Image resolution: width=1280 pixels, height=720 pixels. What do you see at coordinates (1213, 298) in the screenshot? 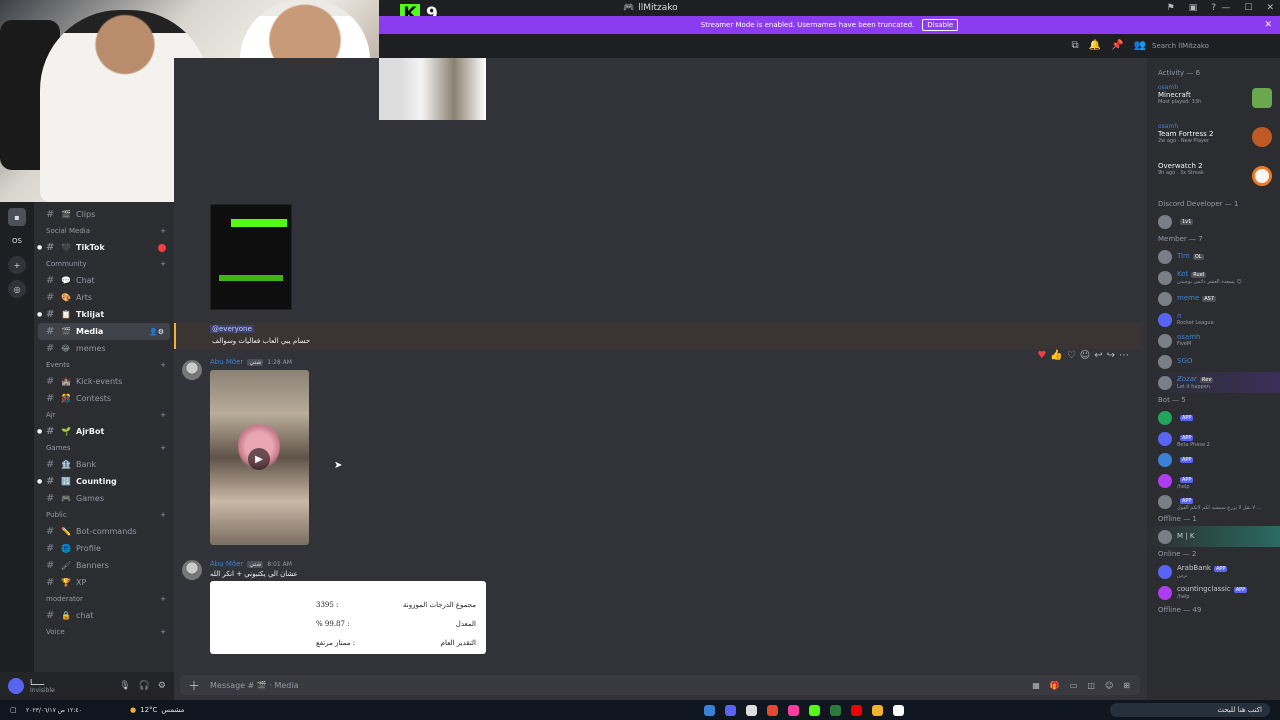
I see `member-row: meme AS7` at bounding box center [1213, 298].